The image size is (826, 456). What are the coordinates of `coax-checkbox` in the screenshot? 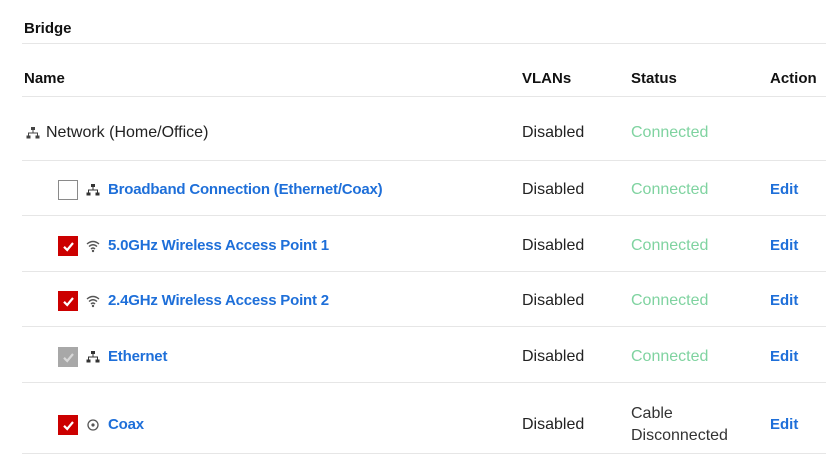 It's located at (68, 425).